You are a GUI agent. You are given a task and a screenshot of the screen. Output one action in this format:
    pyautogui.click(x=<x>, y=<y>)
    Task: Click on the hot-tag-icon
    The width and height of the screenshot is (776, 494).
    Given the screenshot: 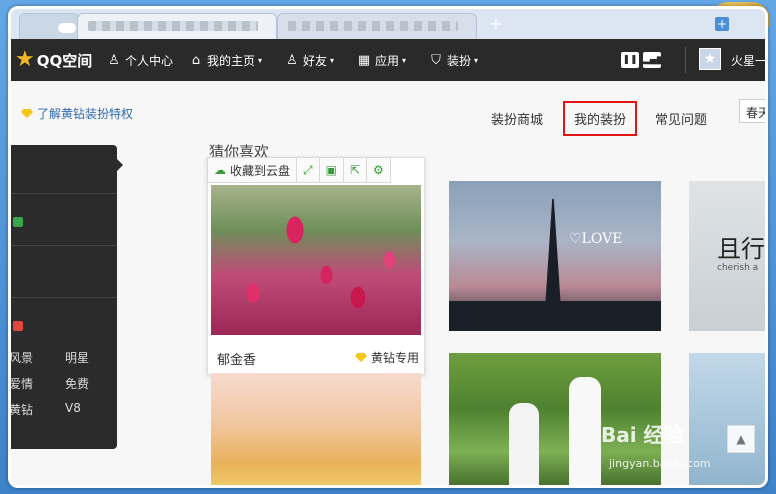 What is the action you would take?
    pyautogui.click(x=18, y=326)
    